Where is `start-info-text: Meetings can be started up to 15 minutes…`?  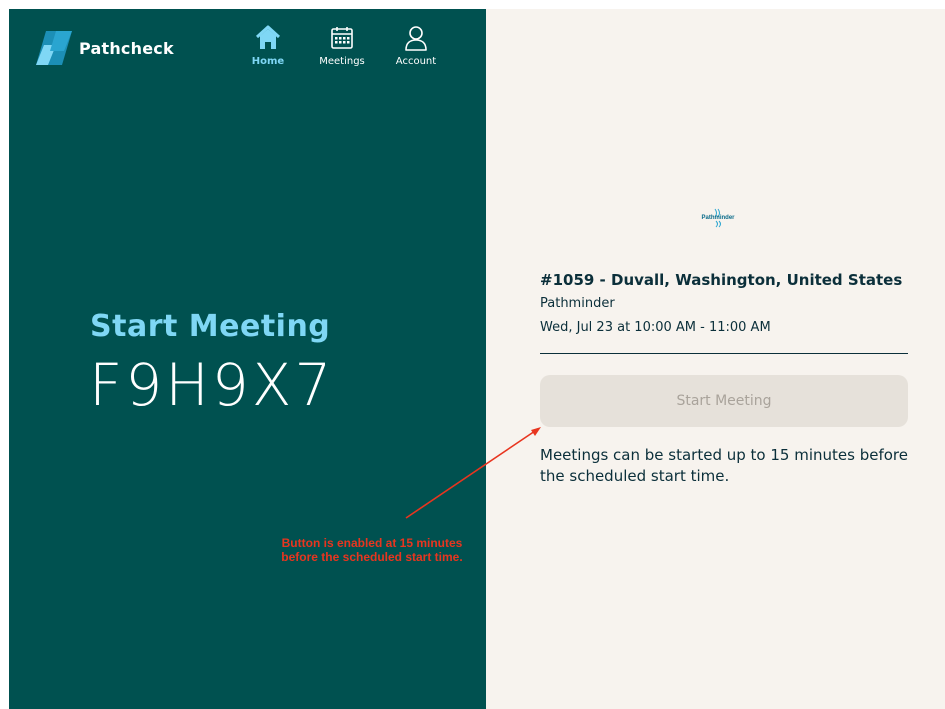 start-info-text: Meetings can be started up to 15 minutes… is located at coordinates (724, 465).